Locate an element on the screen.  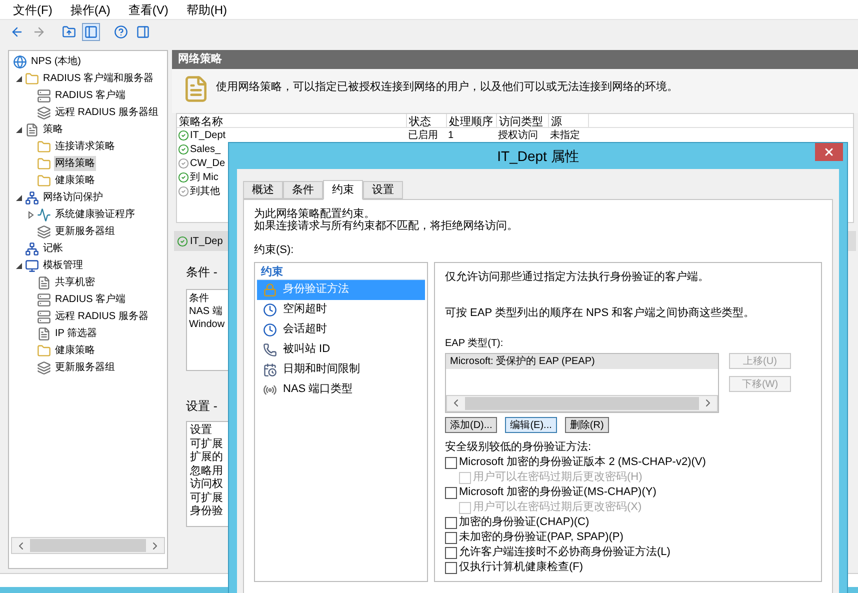
checkbox-label: 仅执行计算机健康检查(F) is located at coordinates (521, 568).